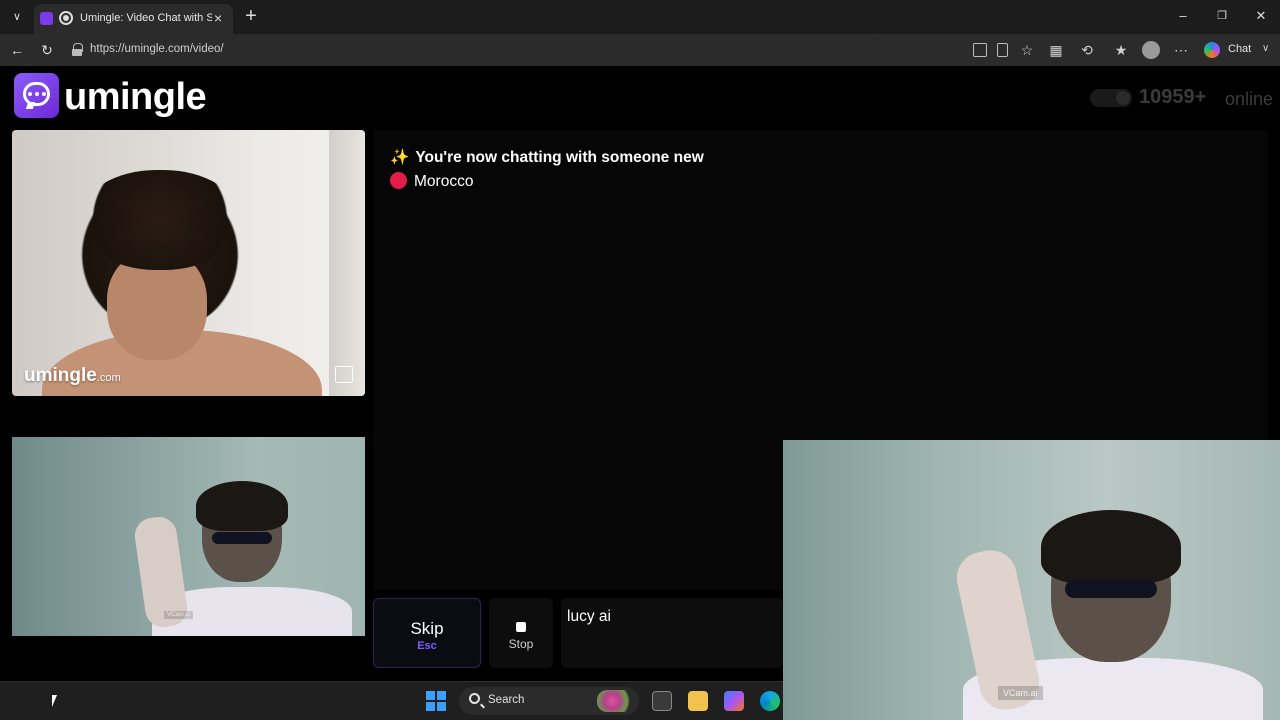 The image size is (1280, 720). Describe the element at coordinates (1027, 50) in the screenshot. I see `favorite-star-icon: ☆` at that location.